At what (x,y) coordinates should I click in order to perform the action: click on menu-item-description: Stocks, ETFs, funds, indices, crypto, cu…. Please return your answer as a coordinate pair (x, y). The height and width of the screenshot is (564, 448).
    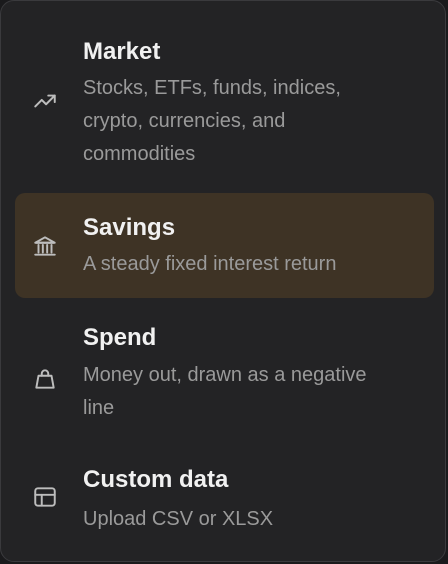
    Looking at the image, I should click on (212, 121).